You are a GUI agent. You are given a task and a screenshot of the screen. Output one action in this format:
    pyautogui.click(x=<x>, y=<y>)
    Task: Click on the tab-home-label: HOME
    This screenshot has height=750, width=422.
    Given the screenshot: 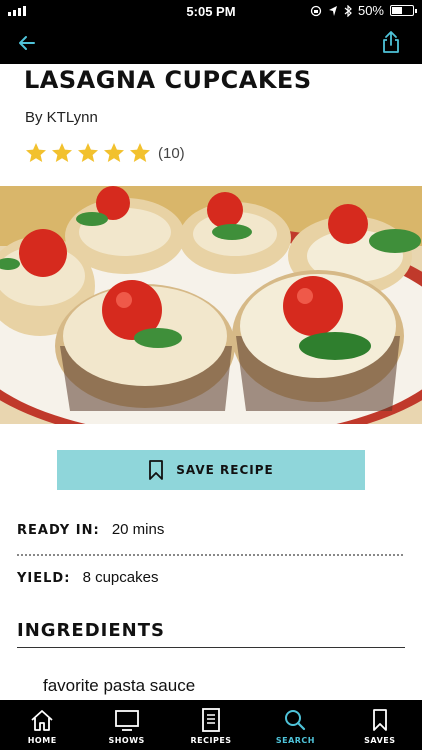 What is the action you would take?
    pyautogui.click(x=42, y=740)
    